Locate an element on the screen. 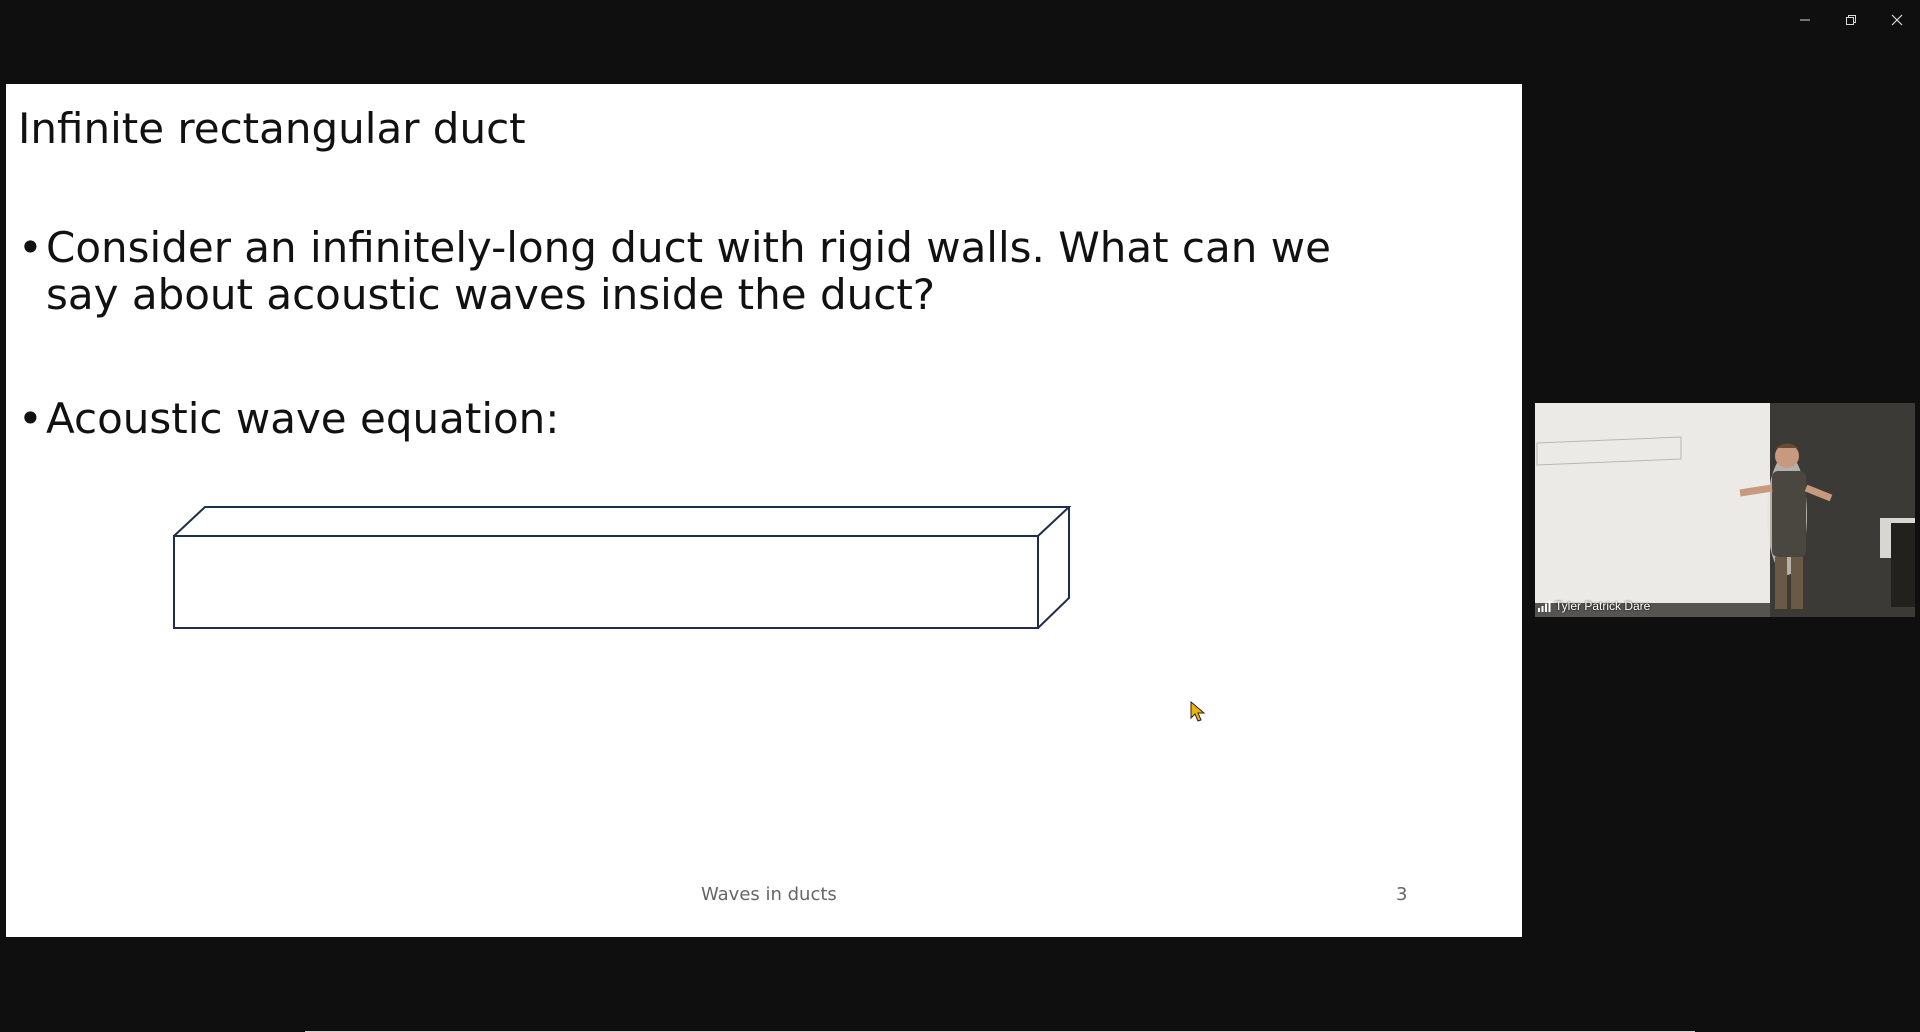 This screenshot has height=1032, width=1920. slide-footer-title: Waves in ducts is located at coordinates (769, 894).